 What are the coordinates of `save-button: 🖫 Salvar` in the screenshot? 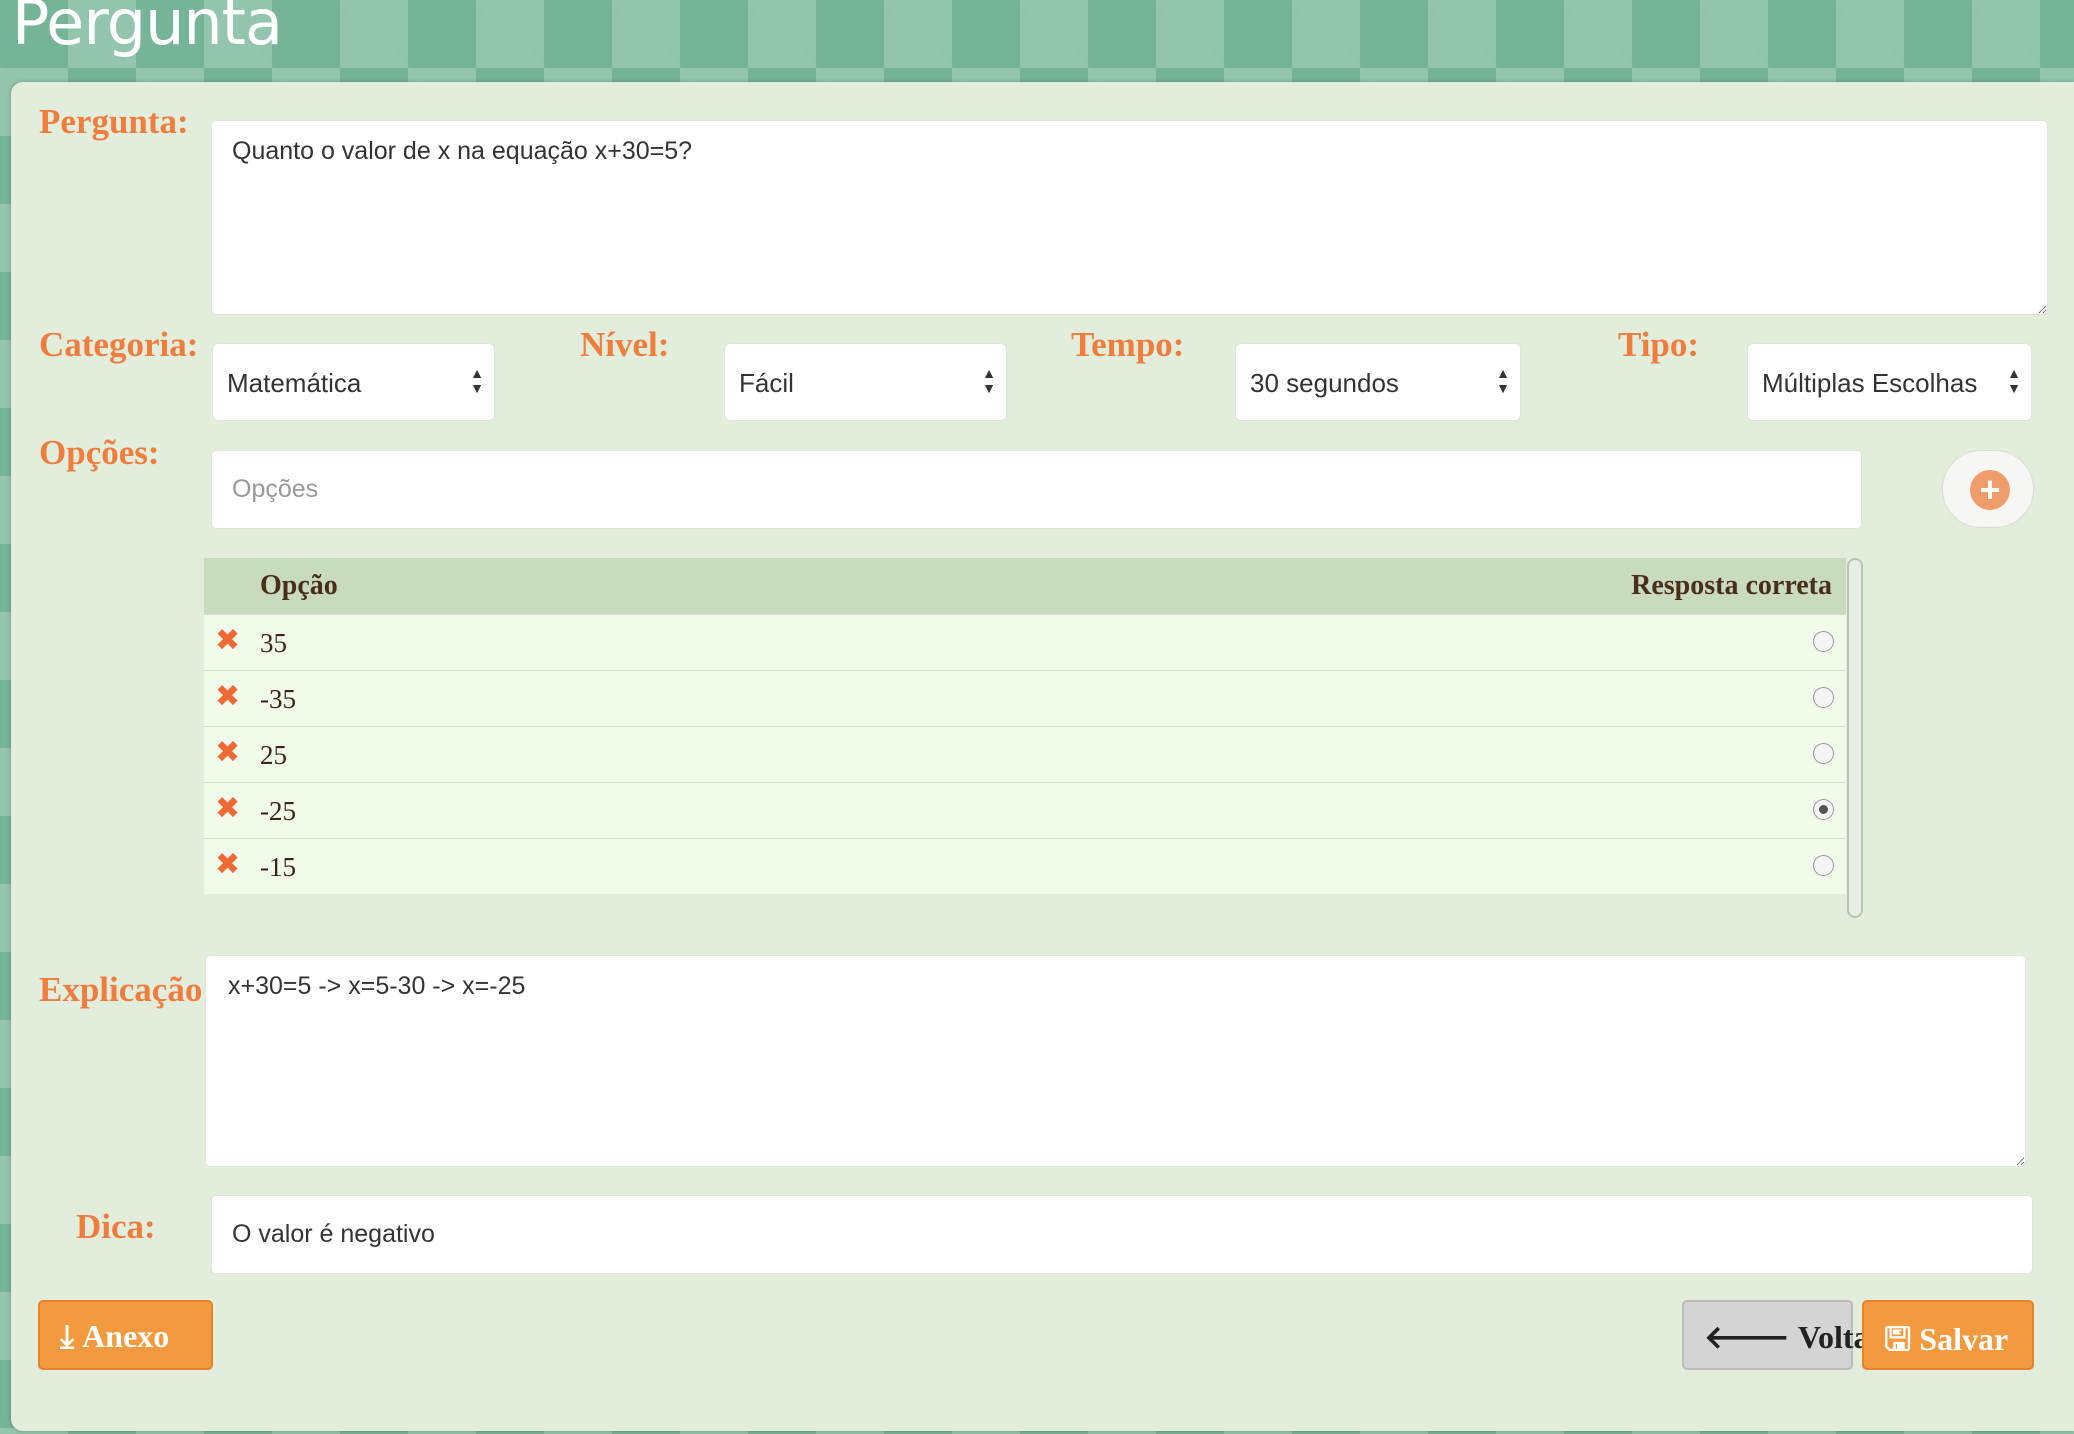 It's located at (1948, 1335).